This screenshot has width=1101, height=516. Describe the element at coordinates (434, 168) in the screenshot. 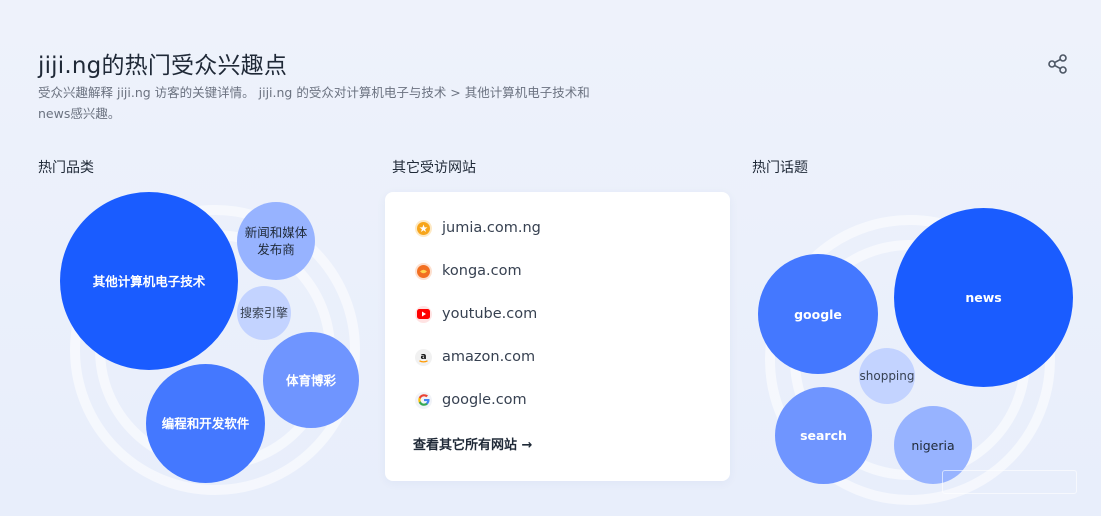

I see `sites-label: 其它受访网站` at that location.